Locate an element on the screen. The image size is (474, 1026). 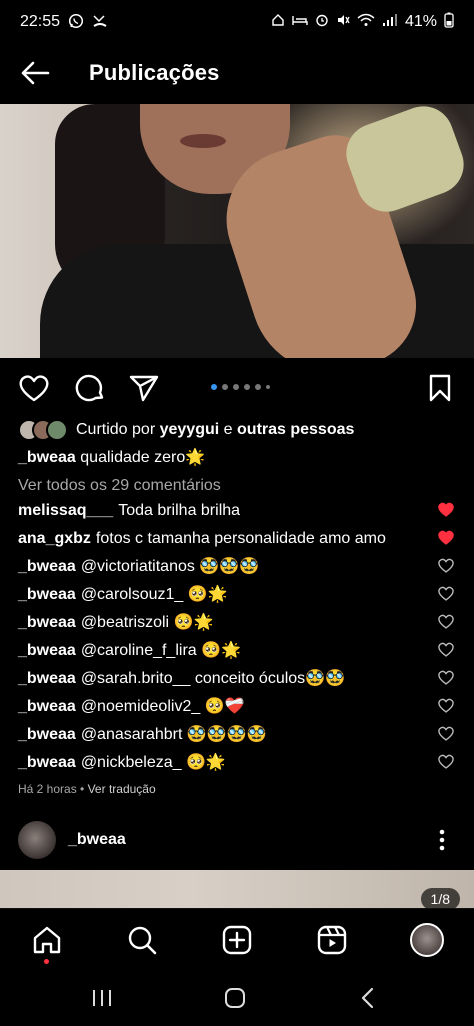
view-all-comments-link: Ver todos os 29 comentários is located at coordinates (119, 486).